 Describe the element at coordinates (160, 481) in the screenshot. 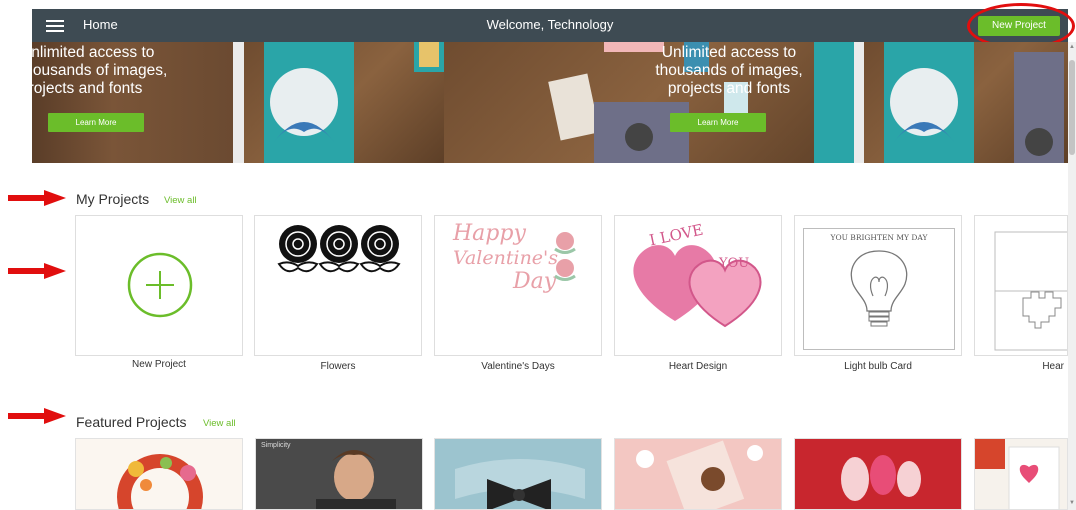

I see `flower-wreath-icon` at that location.